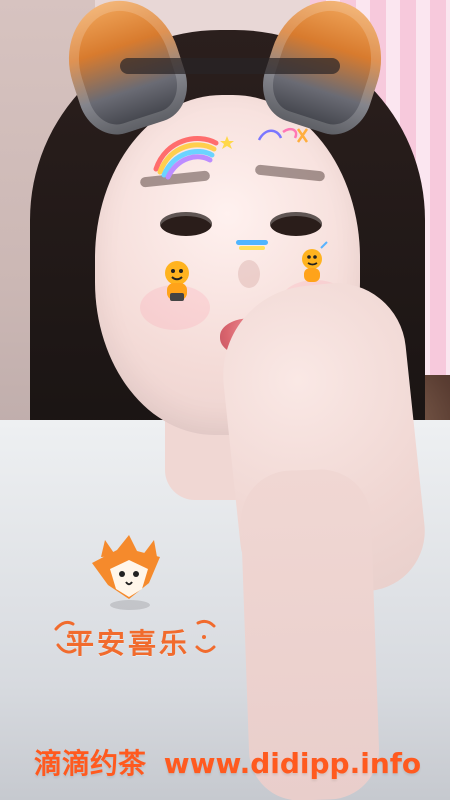  I want to click on right-eye, so click(296, 224).